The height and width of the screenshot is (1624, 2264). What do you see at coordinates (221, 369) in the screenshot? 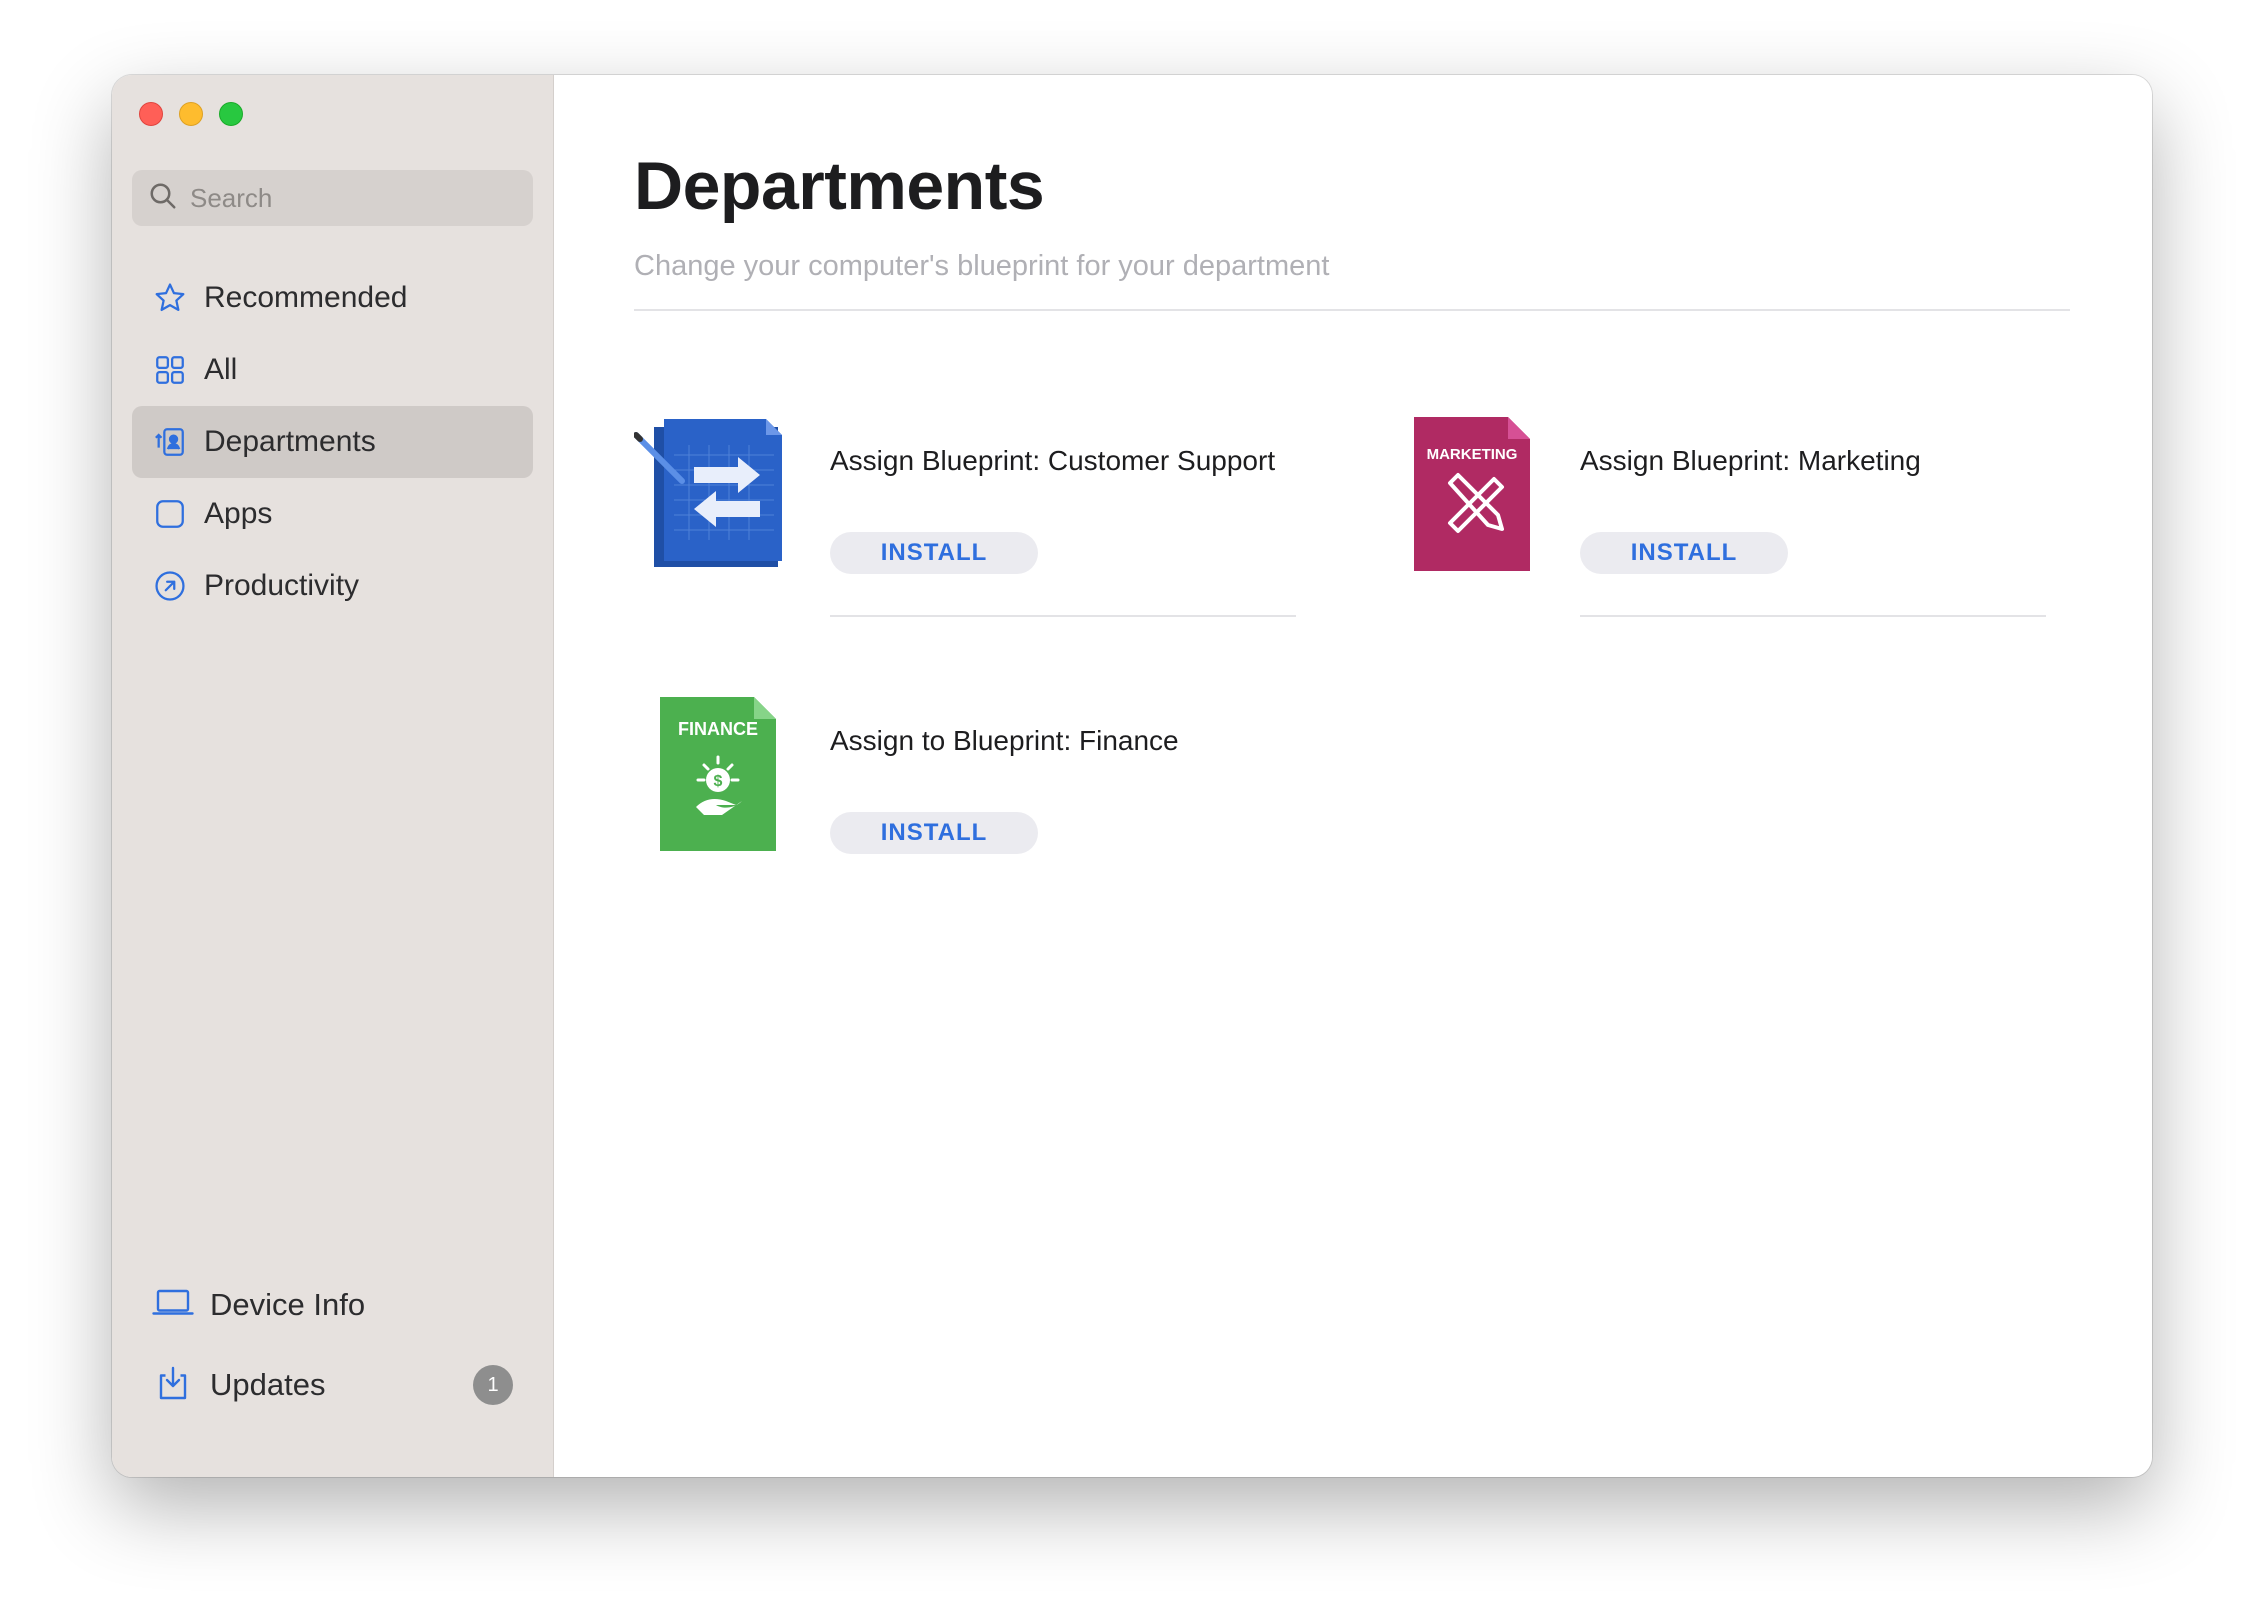
I see `sidebar-item-label: All` at bounding box center [221, 369].